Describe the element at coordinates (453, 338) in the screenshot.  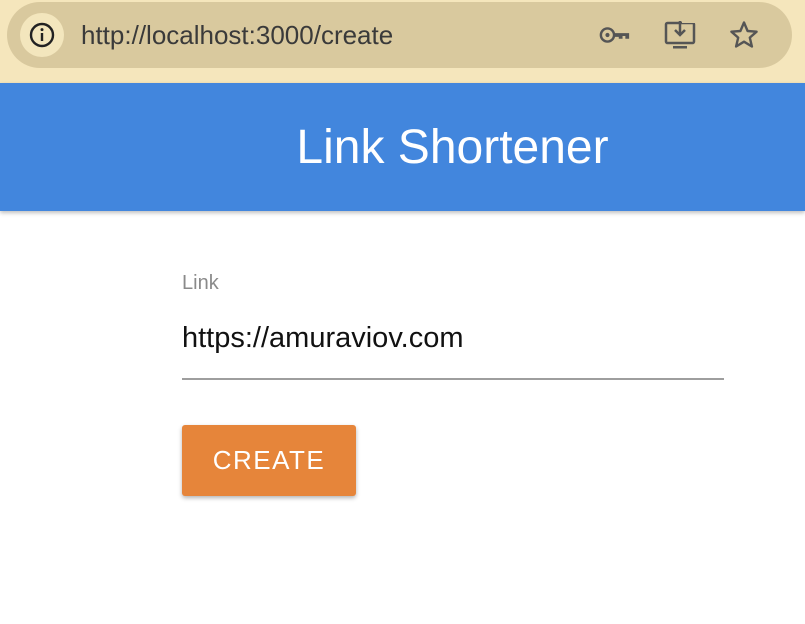
I see `link-input` at that location.